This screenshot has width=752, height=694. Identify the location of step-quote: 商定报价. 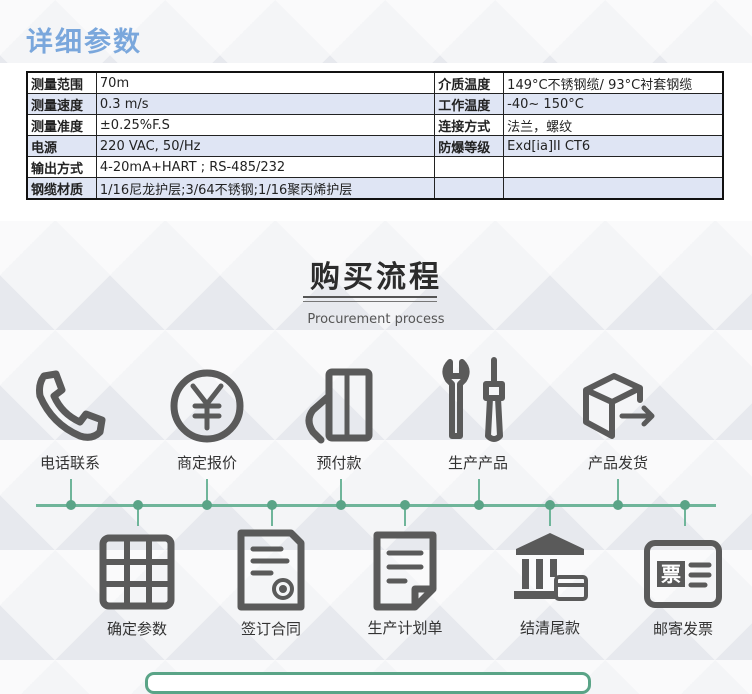
(207, 419).